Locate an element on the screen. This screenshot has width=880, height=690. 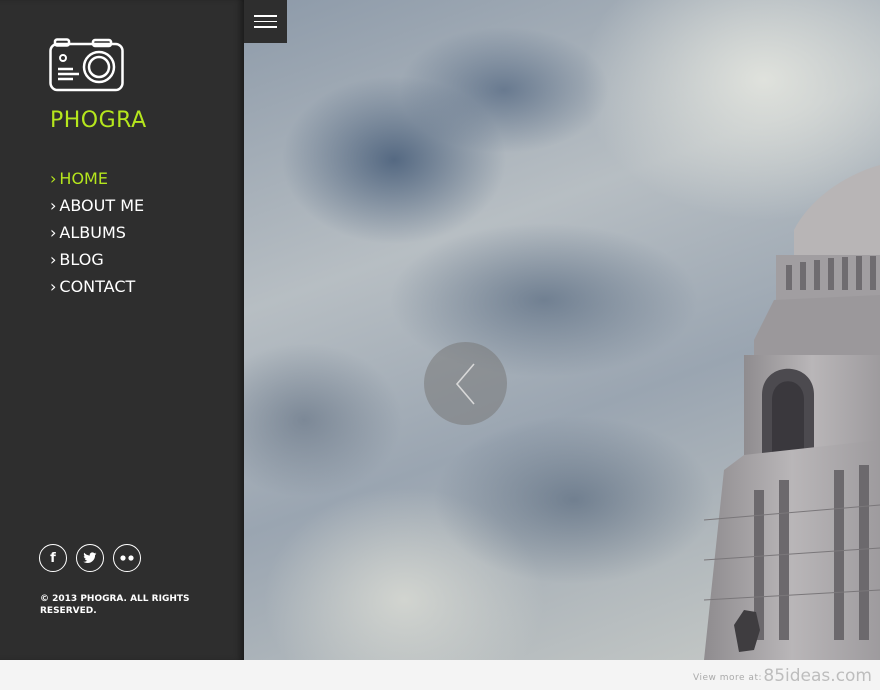
view-more-text: View more at: is located at coordinates (727, 678).